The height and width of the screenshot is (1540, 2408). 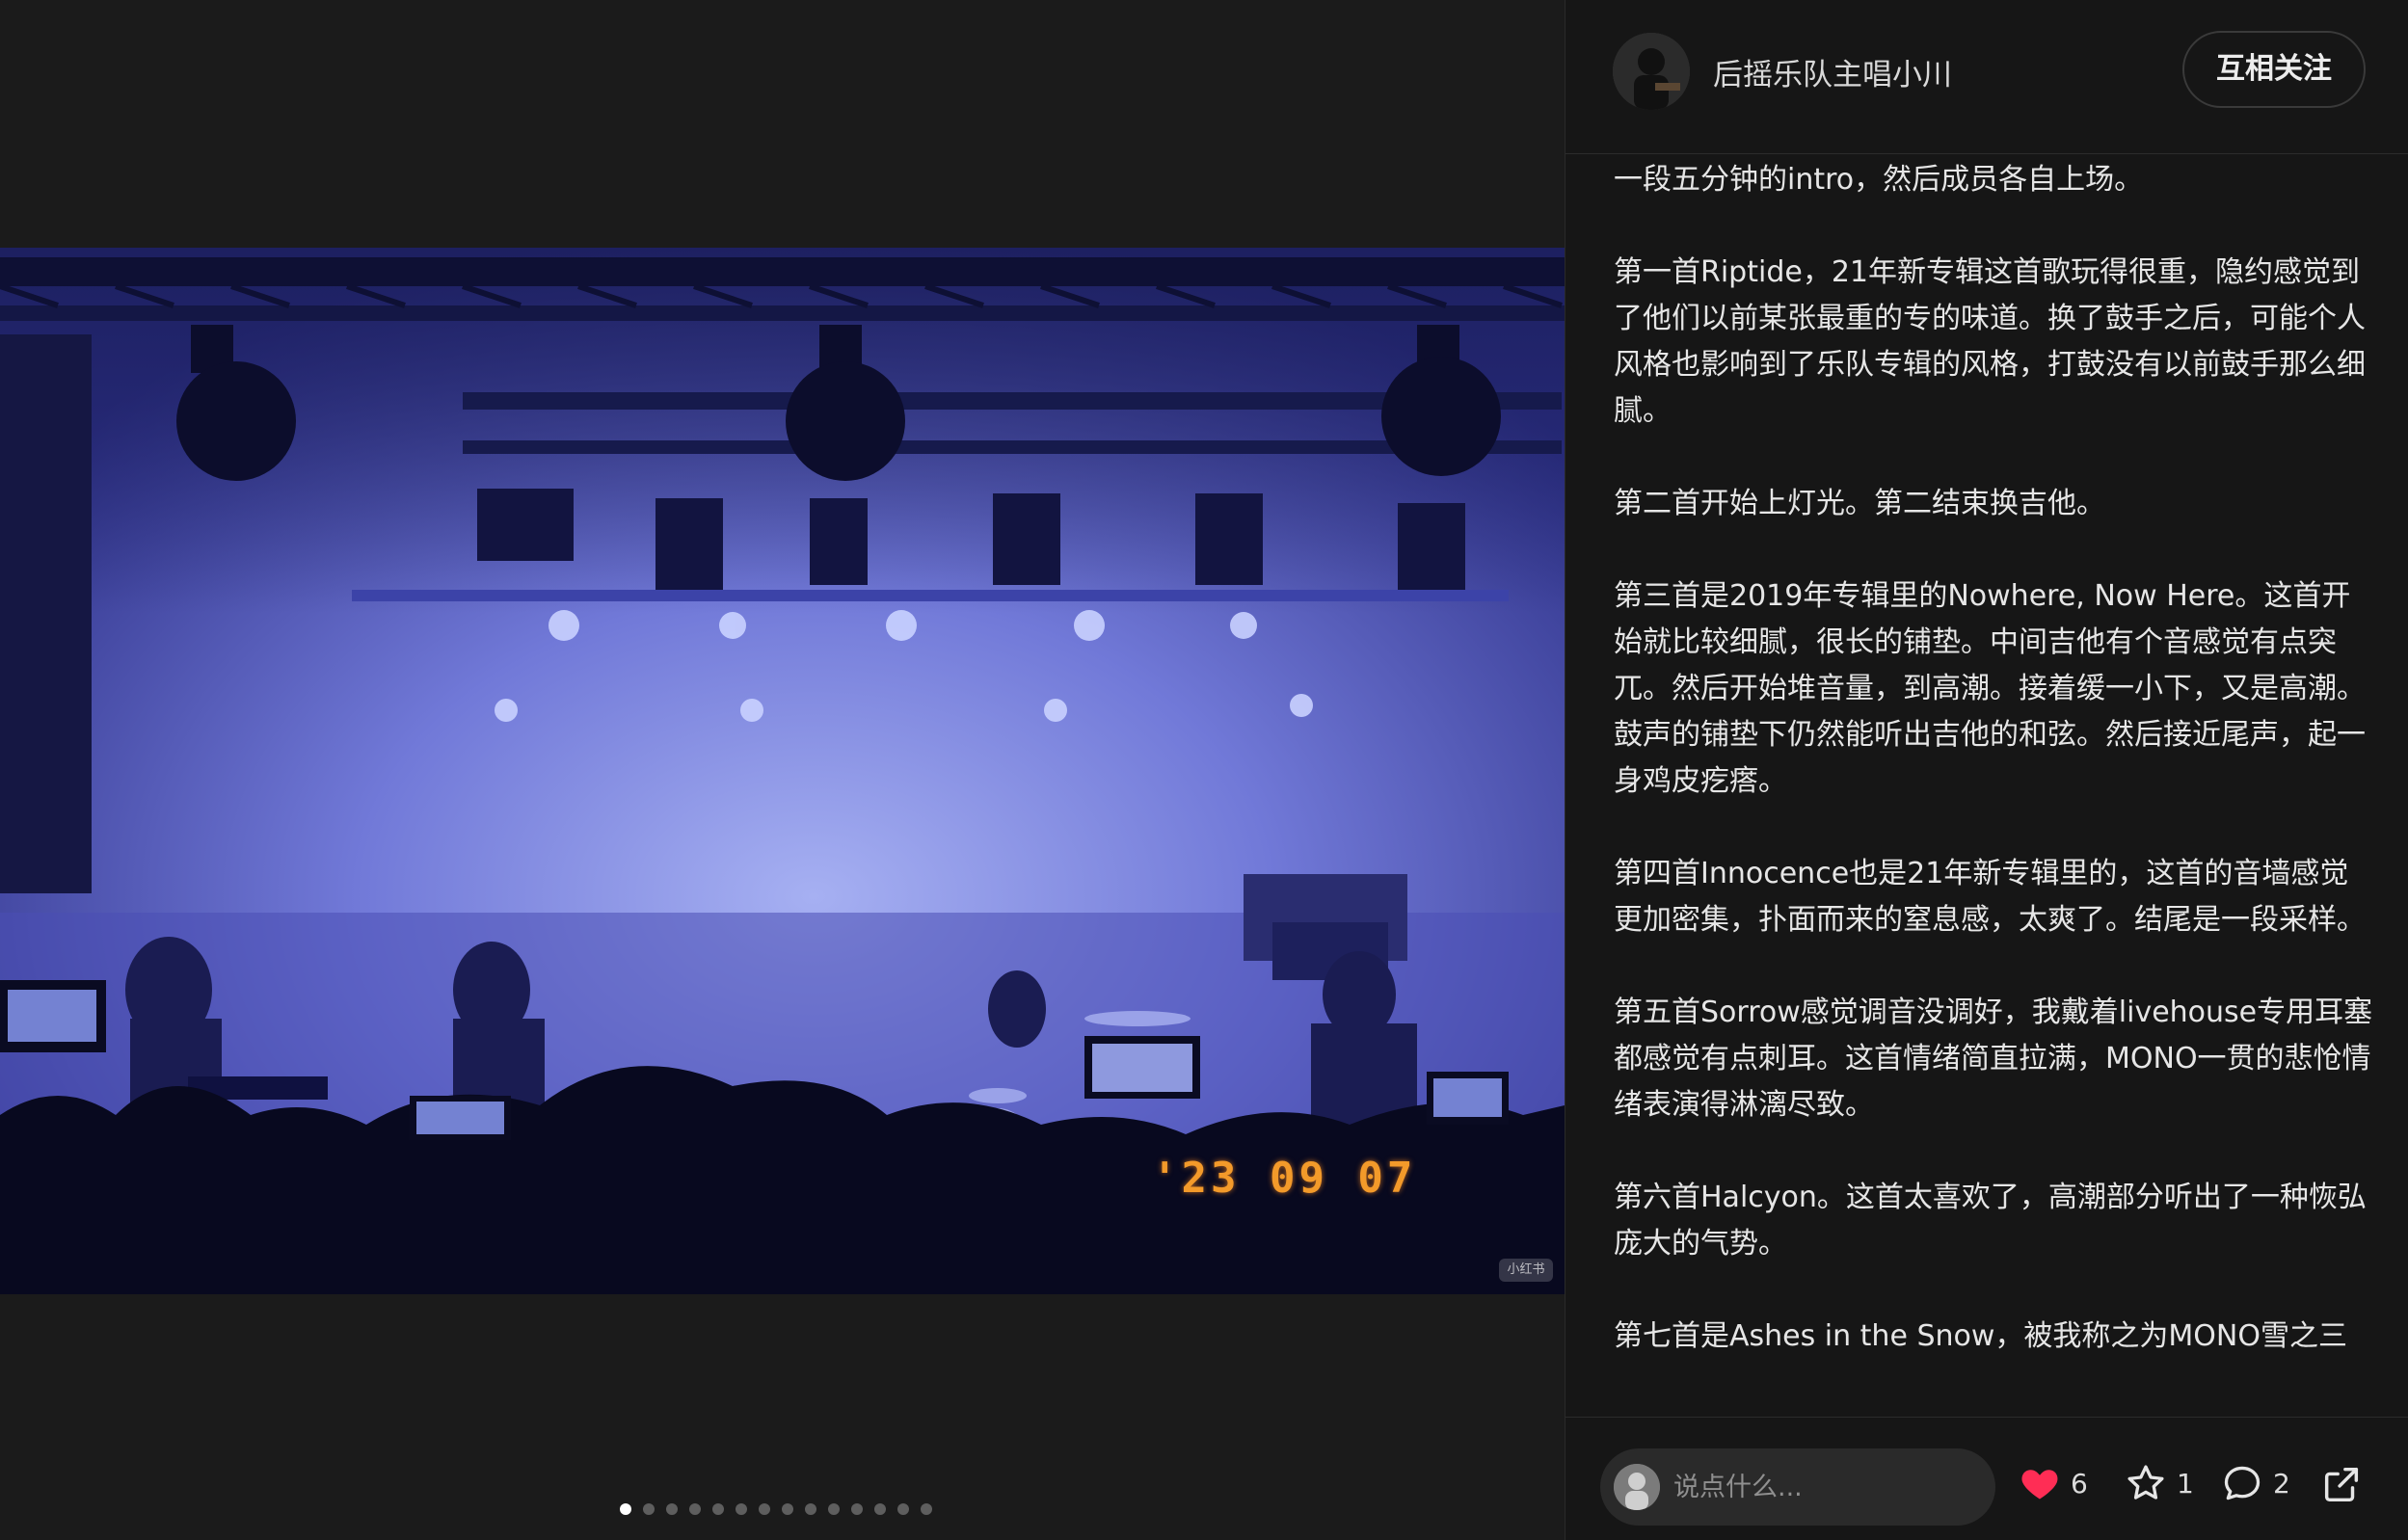 I want to click on author-avatar, so click(x=1651, y=71).